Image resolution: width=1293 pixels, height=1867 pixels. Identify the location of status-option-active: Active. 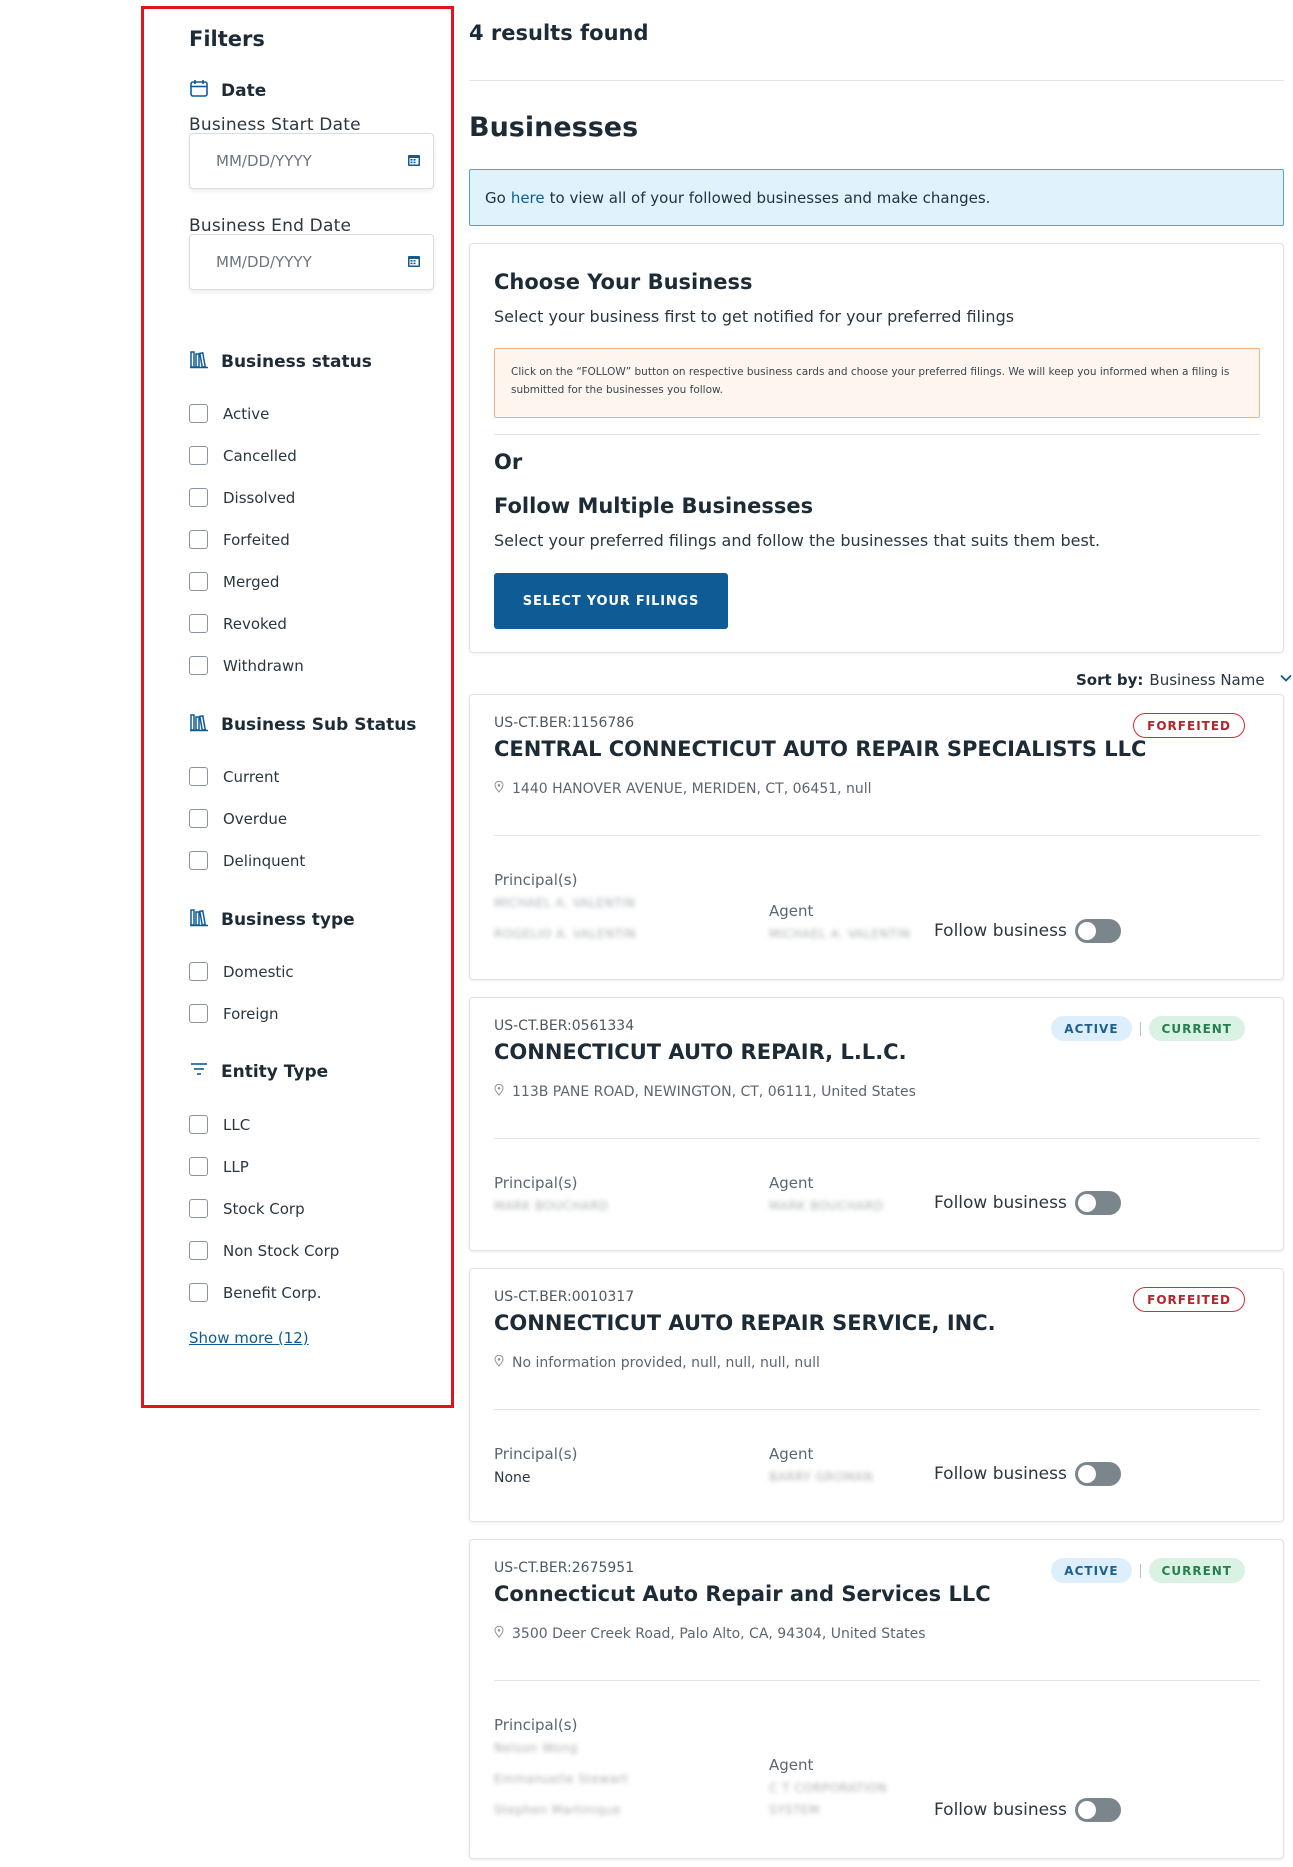
(229, 413).